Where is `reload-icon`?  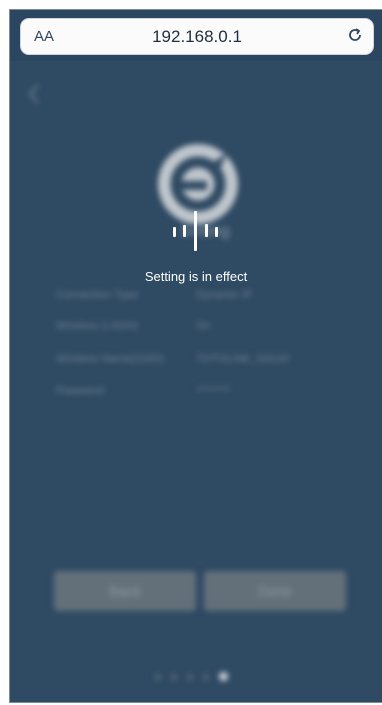
reload-icon is located at coordinates (355, 35).